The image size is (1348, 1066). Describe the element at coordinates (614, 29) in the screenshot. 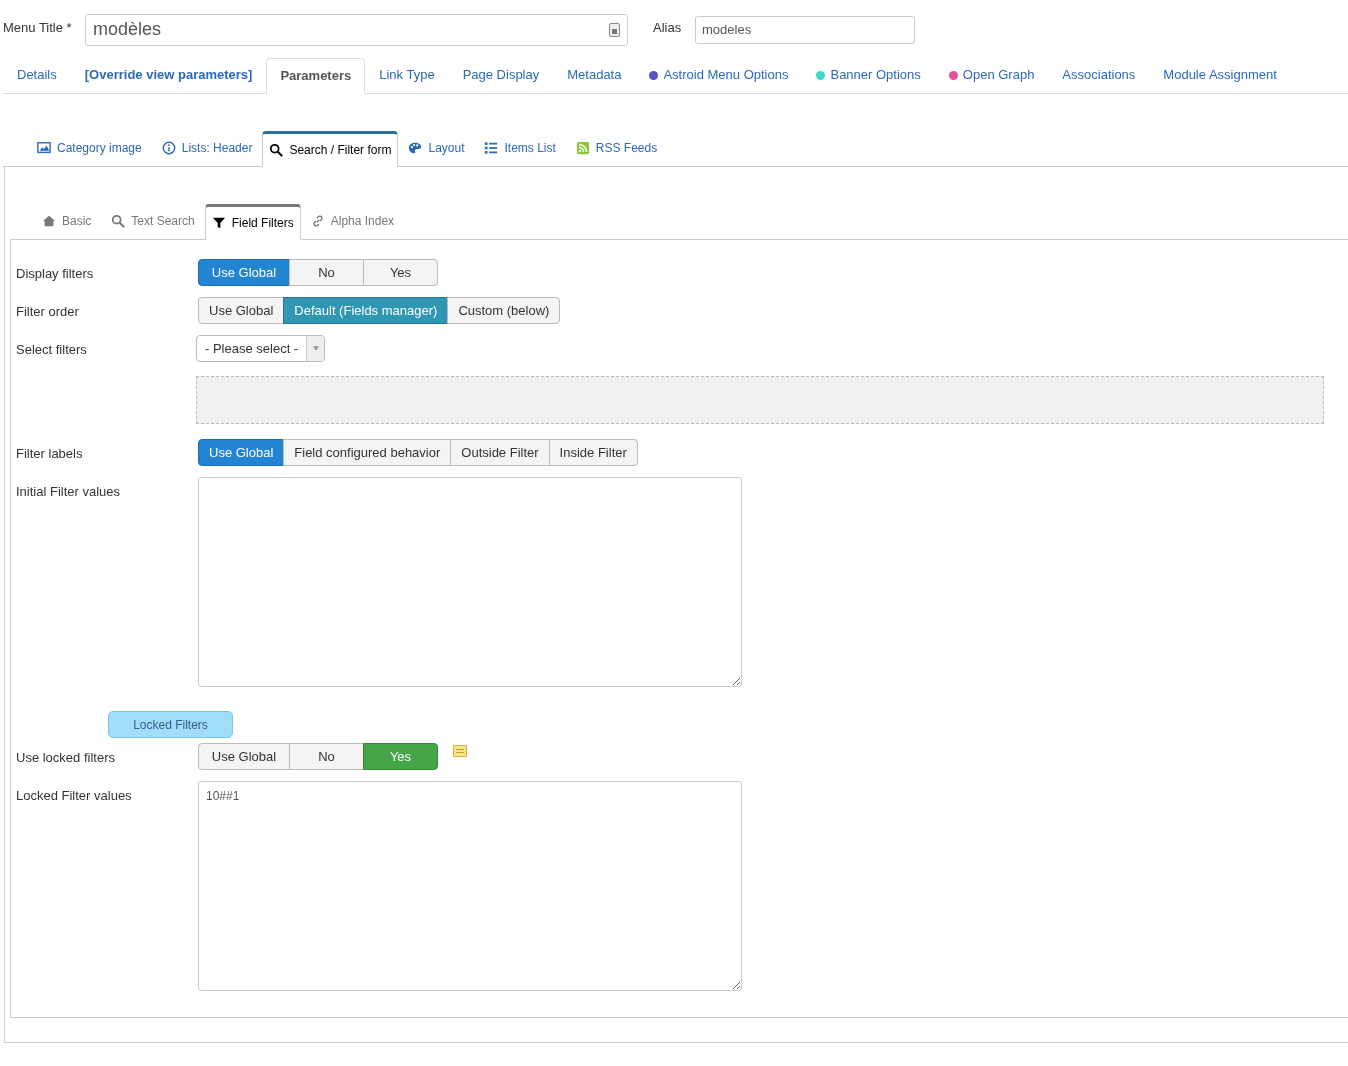

I see `field-icon` at that location.